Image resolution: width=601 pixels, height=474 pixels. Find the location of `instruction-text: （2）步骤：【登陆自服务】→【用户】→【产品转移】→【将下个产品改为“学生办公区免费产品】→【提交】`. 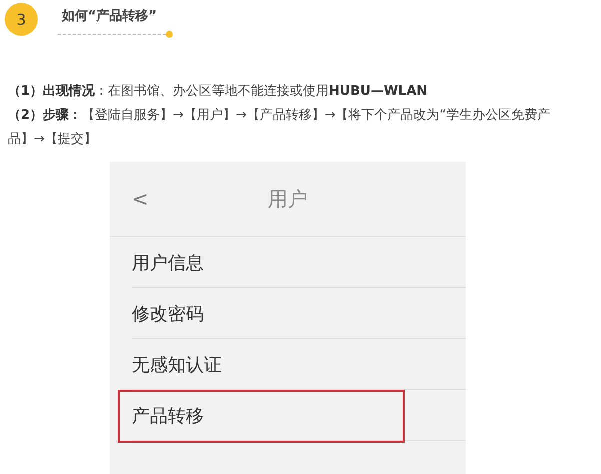

instruction-text: （2）步骤：【登陆自服务】→【用户】→【产品转移】→【将下个产品改为“学生办公区免费产品】→【提交】 is located at coordinates (280, 128).